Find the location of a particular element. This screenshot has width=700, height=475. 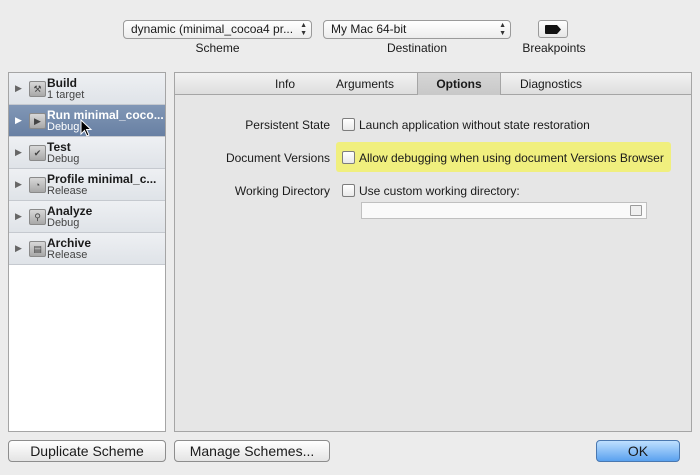

run-icon: ▶ is located at coordinates (37, 121).